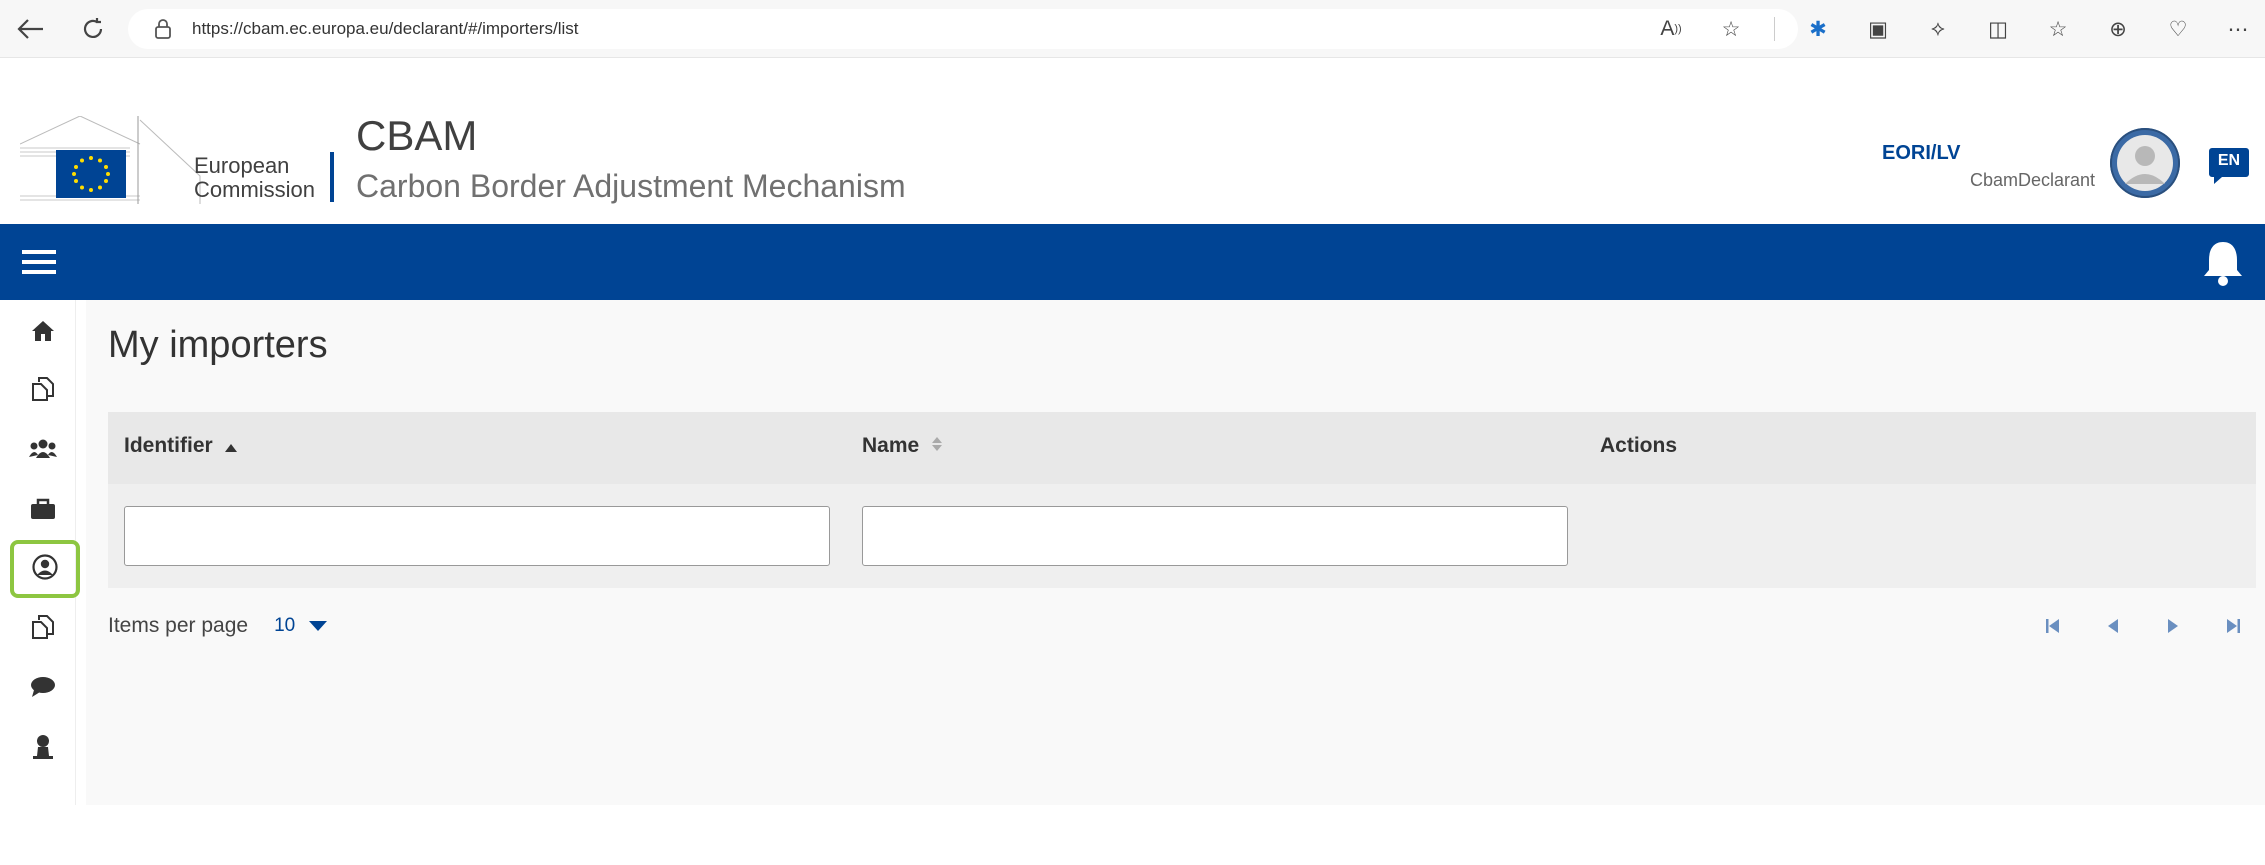 Image resolution: width=2265 pixels, height=865 pixels. Describe the element at coordinates (332, 177) in the screenshot. I see `header-divider` at that location.